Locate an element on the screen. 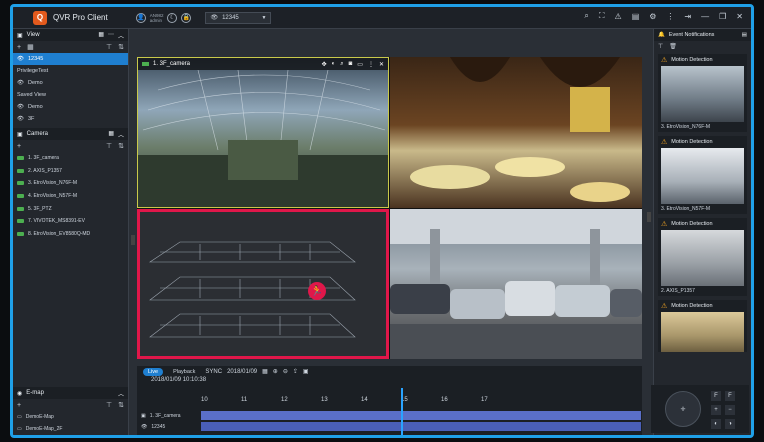  user-icon: 👤 is located at coordinates (140, 17).